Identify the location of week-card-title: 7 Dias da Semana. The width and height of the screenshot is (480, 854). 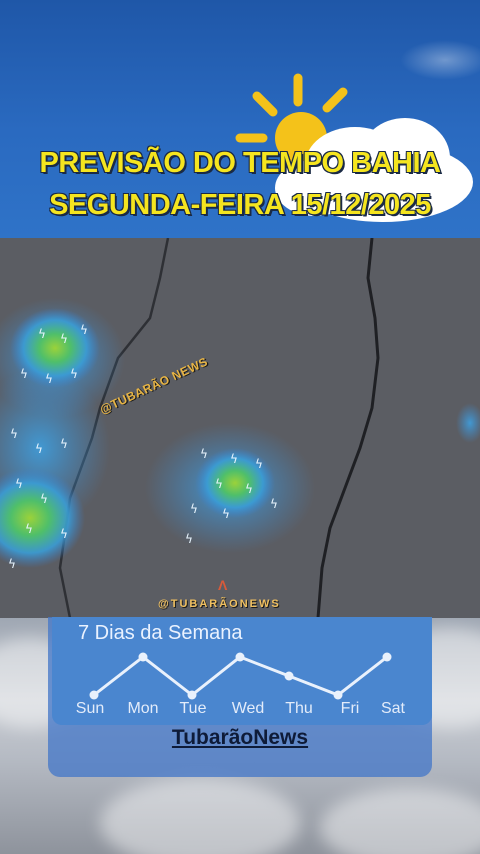
(160, 633).